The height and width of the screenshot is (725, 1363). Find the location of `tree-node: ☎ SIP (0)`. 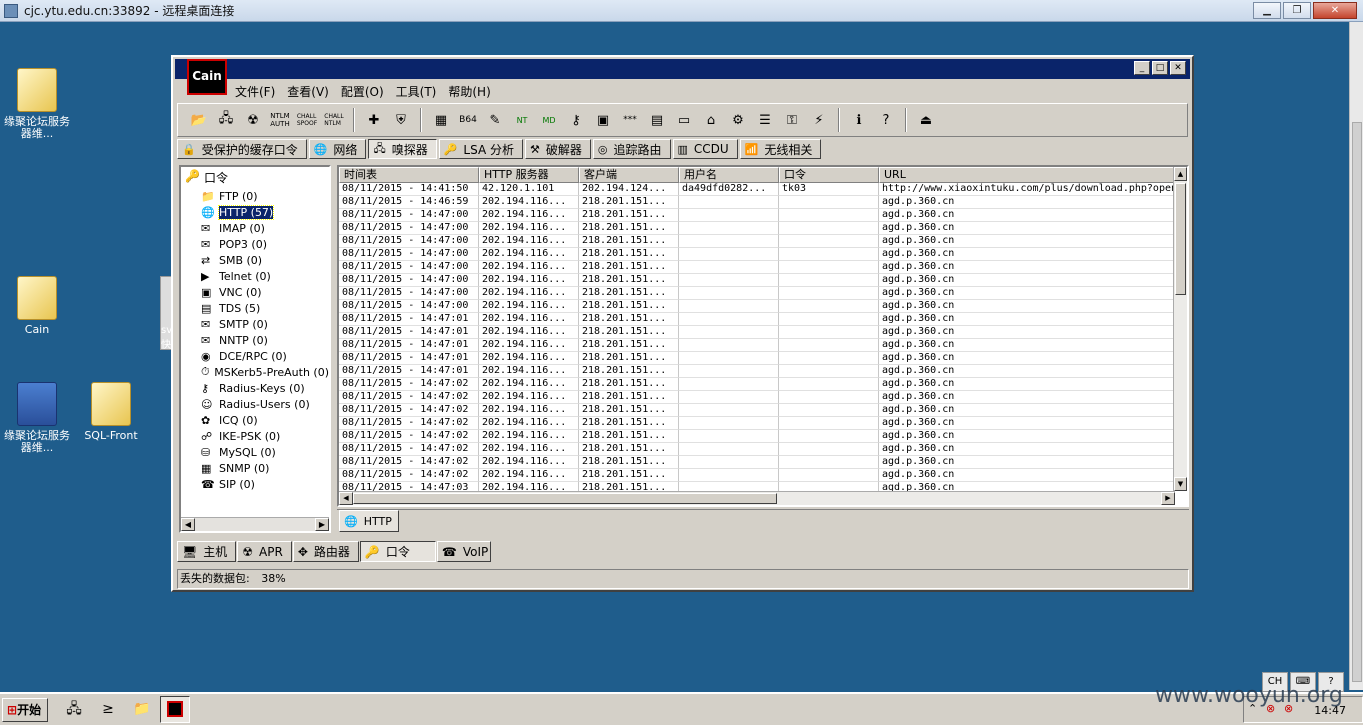

tree-node: ☎ SIP (0) is located at coordinates (255, 484).